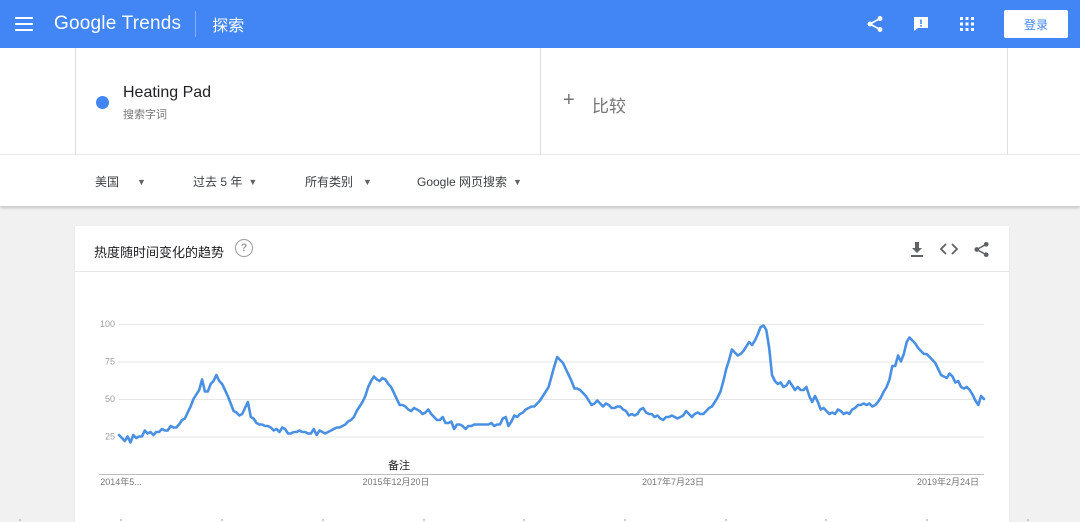  I want to click on header-actions: 登录, so click(960, 24).